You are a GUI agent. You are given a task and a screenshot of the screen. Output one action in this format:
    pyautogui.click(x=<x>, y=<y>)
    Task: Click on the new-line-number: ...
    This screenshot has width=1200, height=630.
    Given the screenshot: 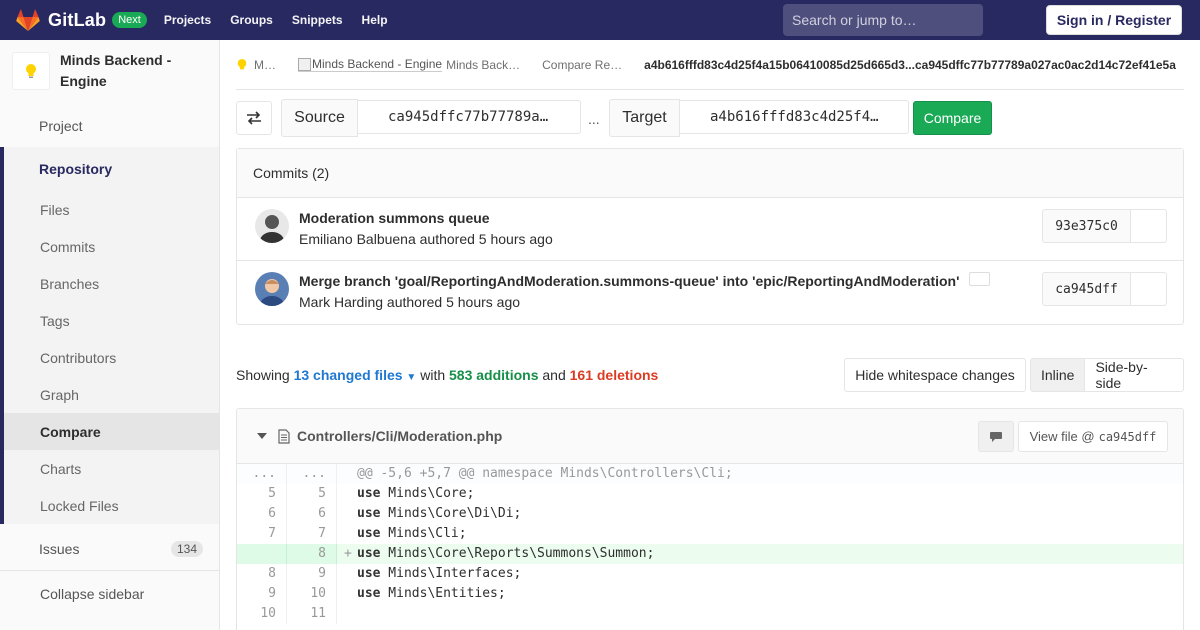 What is the action you would take?
    pyautogui.click(x=312, y=474)
    